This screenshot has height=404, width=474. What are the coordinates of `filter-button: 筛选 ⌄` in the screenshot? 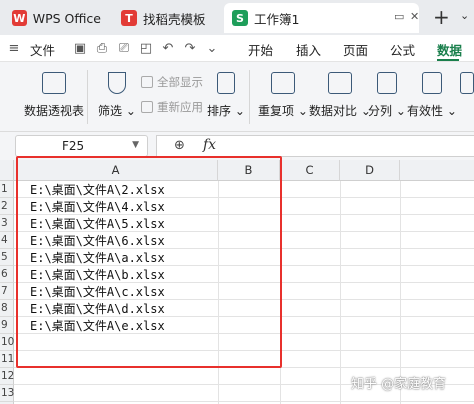 It's located at (117, 95).